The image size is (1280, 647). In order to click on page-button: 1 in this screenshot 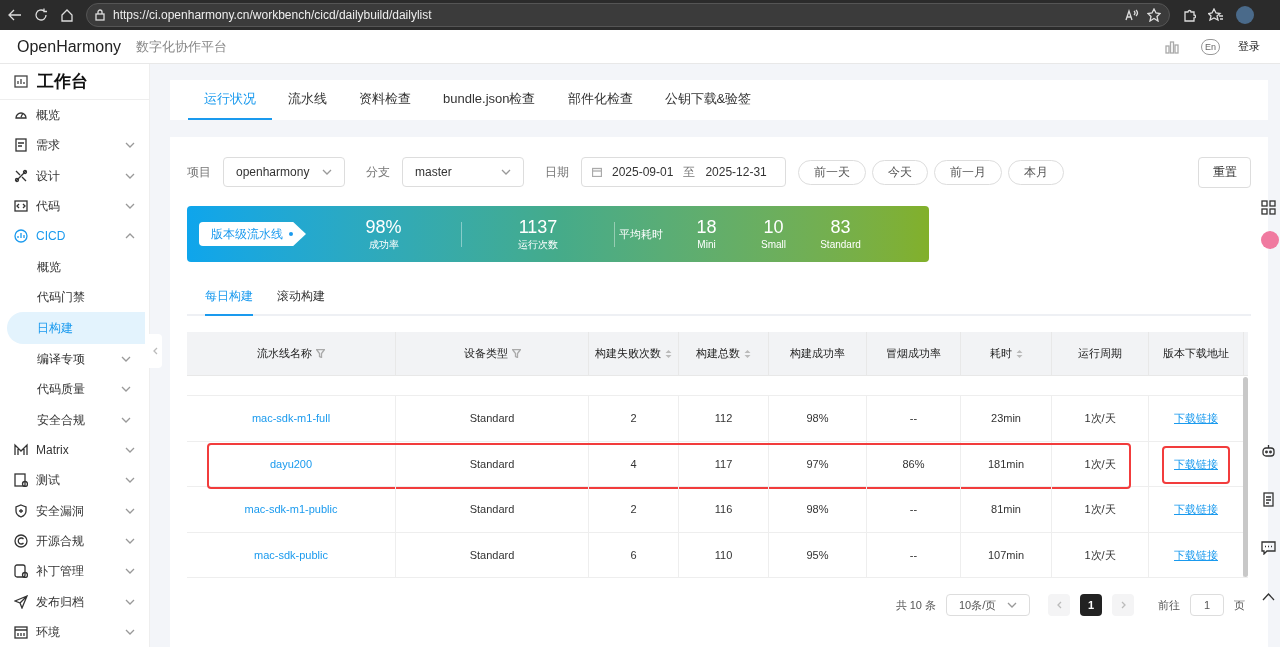, I will do `click(1091, 605)`.